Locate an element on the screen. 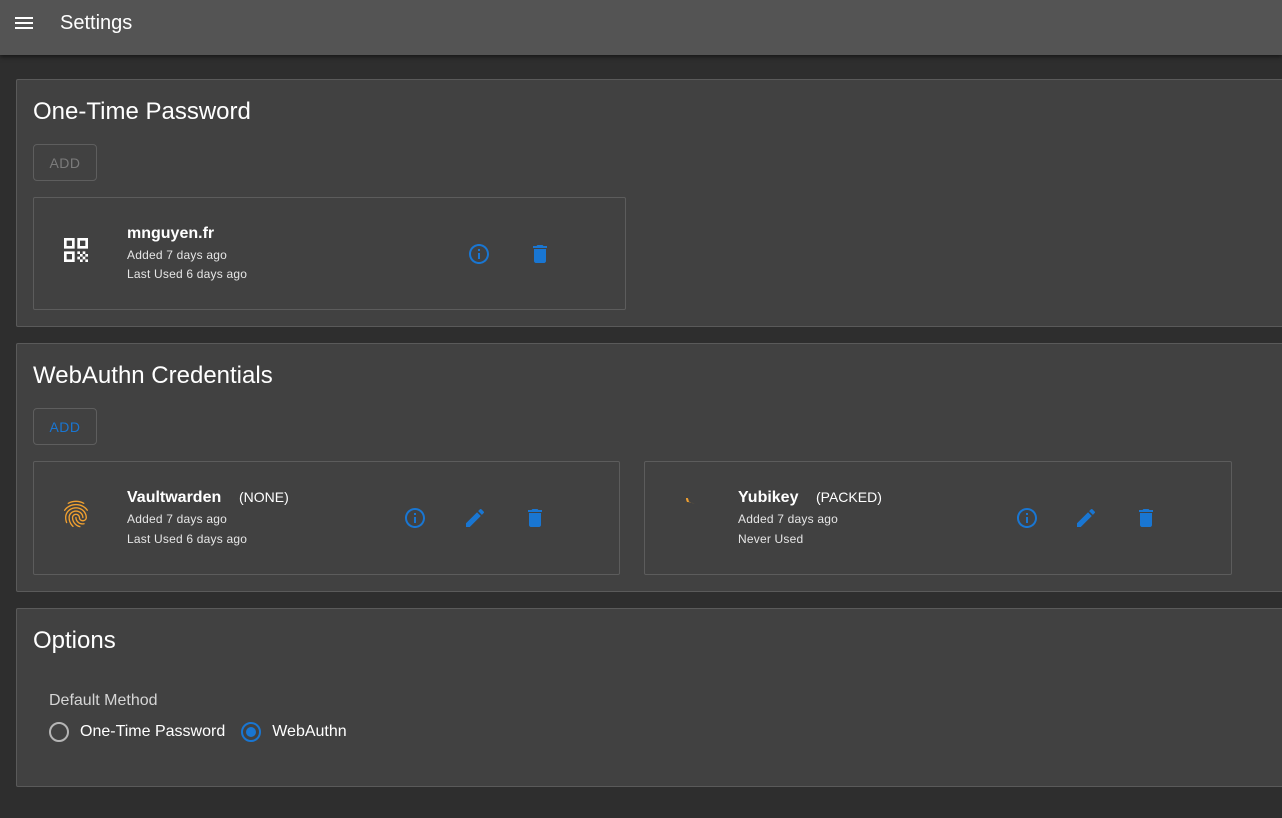 The height and width of the screenshot is (818, 1282). otp-section-title: One-Time Password is located at coordinates (142, 111).